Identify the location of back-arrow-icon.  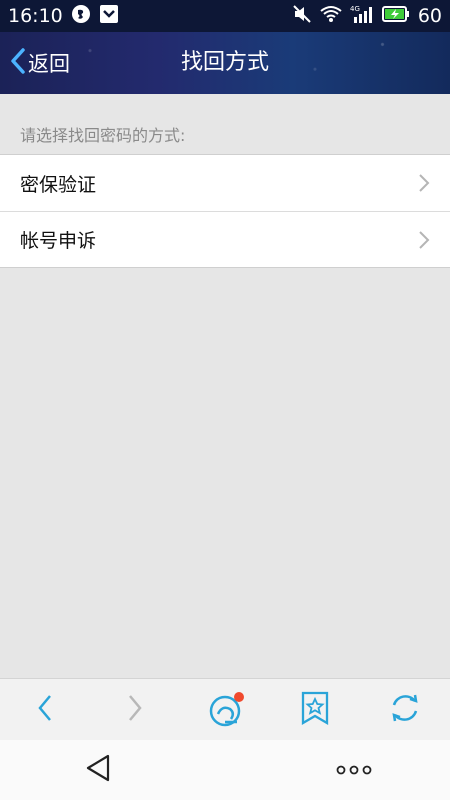
(45, 710).